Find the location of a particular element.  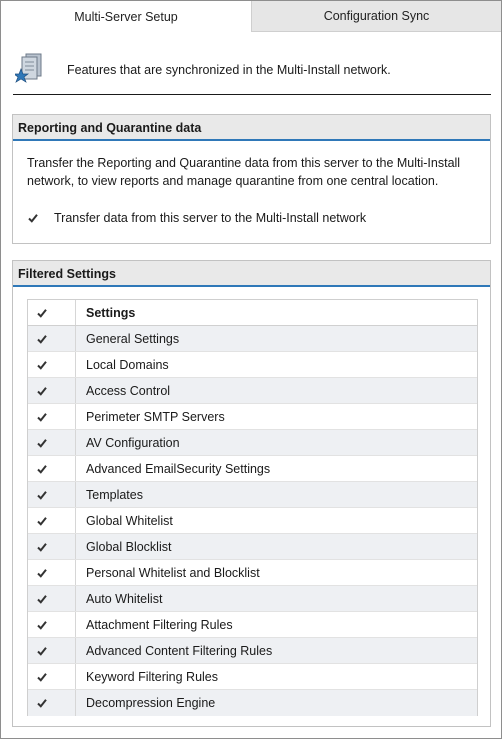

row-label: AV Configuration is located at coordinates (133, 442).